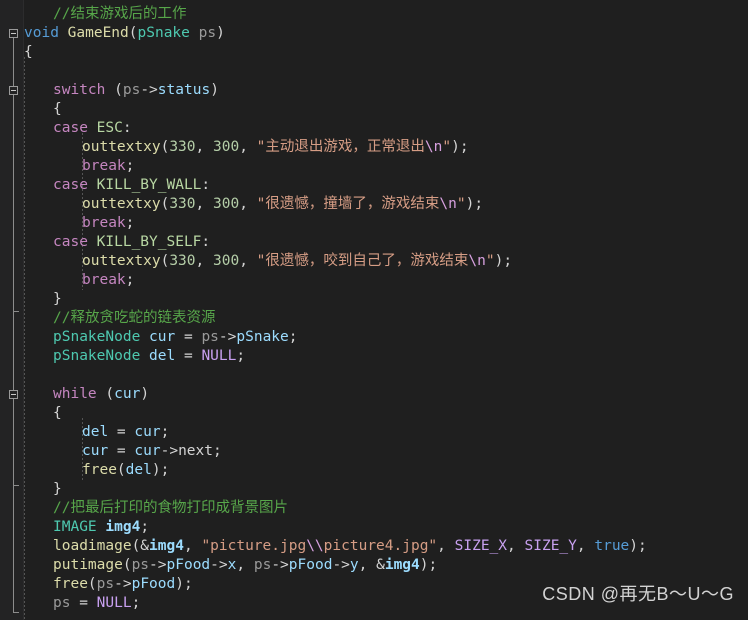 Image resolution: width=748 pixels, height=620 pixels. What do you see at coordinates (131, 185) in the screenshot?
I see `line-case-kill-by-wall: case KILL_BY_WALL:` at bounding box center [131, 185].